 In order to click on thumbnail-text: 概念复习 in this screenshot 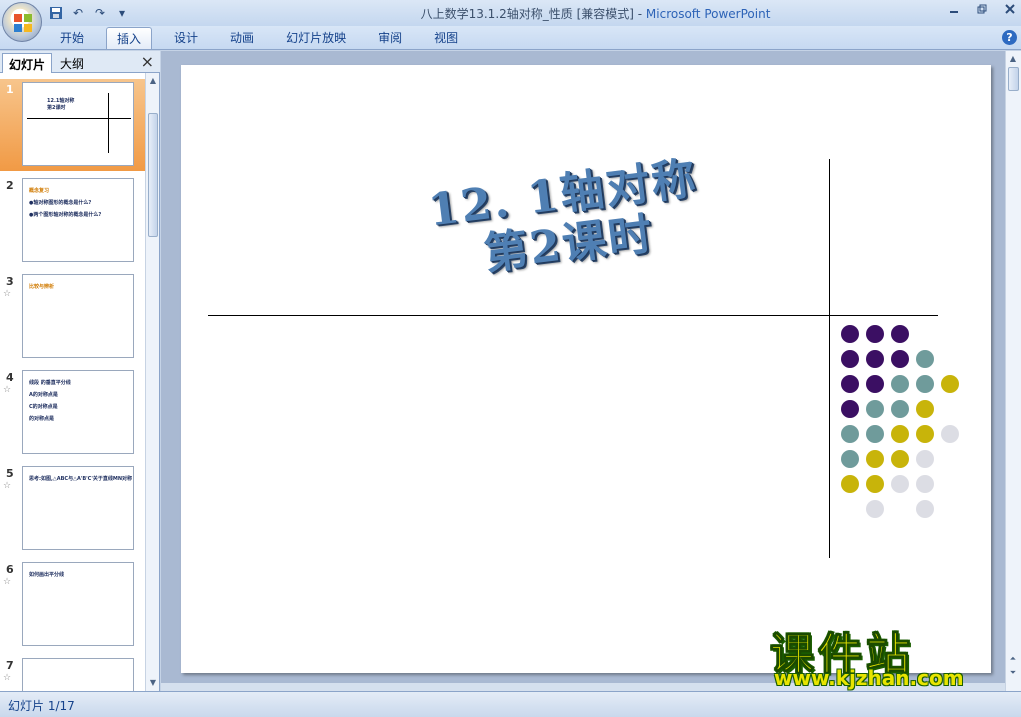, I will do `click(39, 191)`.